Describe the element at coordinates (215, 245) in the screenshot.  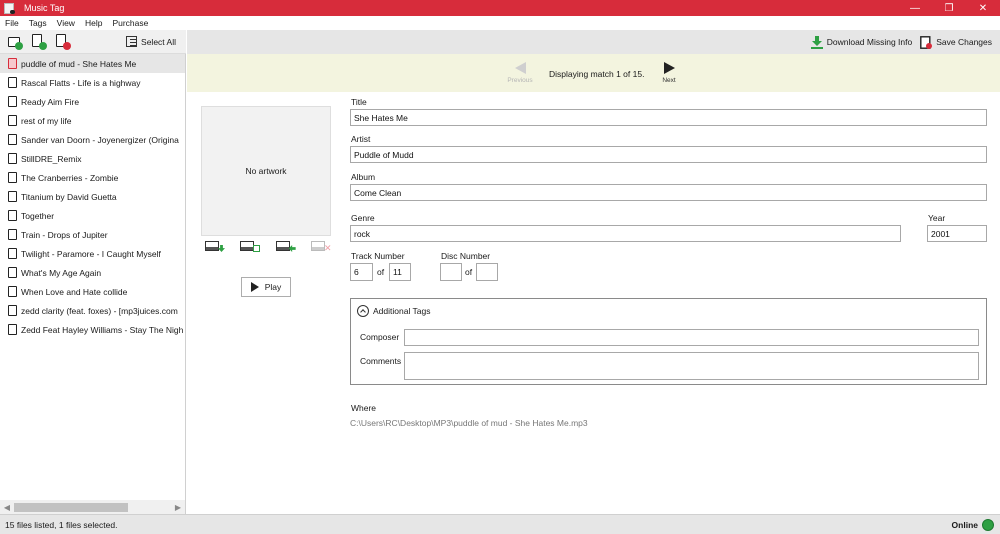
I see `download-artwork-icon` at that location.